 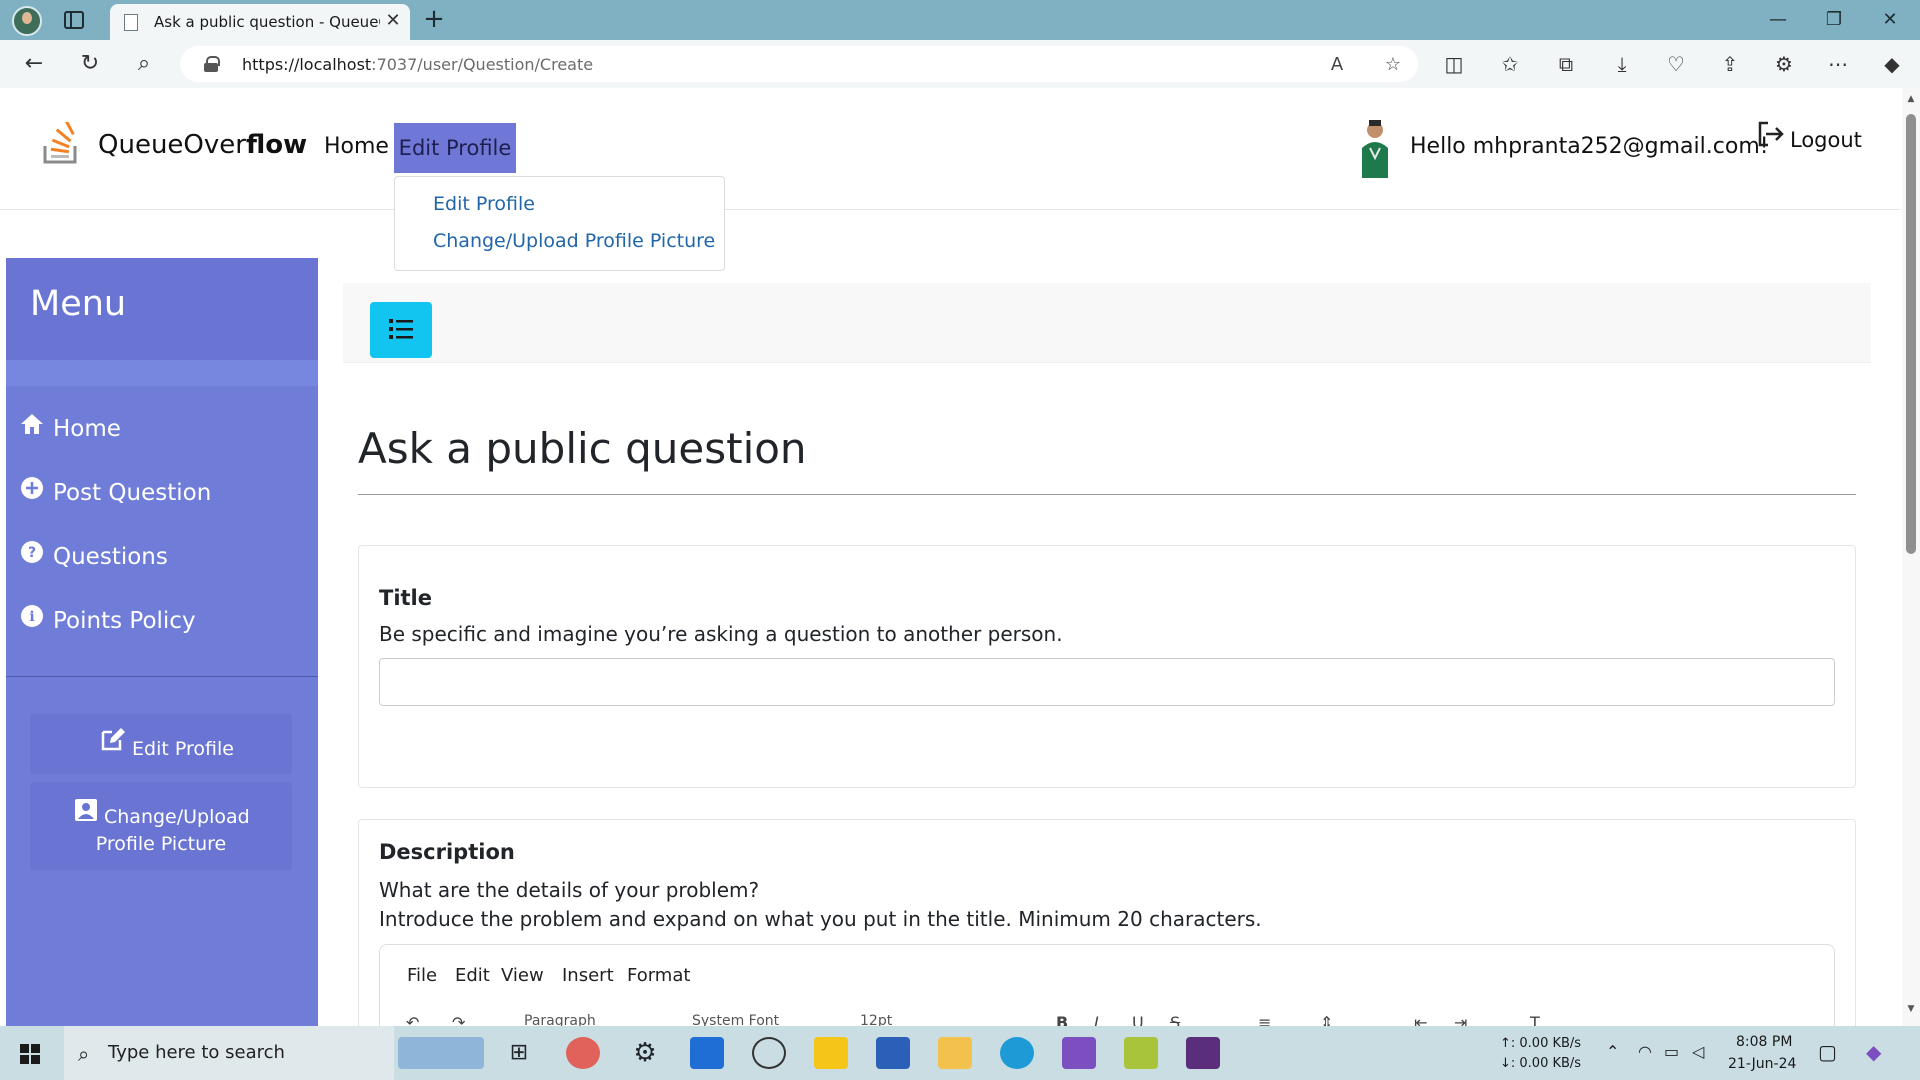 I want to click on font-size-select: 12pt, so click(x=876, y=1019).